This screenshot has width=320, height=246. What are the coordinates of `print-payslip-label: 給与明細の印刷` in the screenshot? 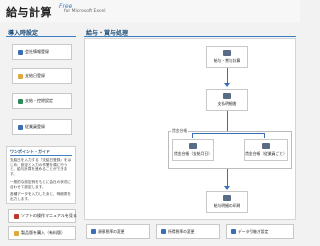 It's located at (227, 205).